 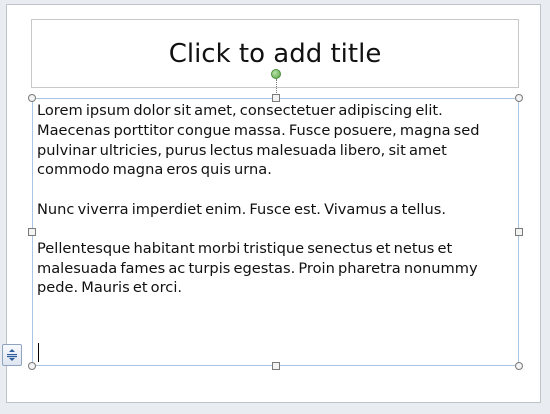 I want to click on rotate-handle-icon, so click(x=276, y=74).